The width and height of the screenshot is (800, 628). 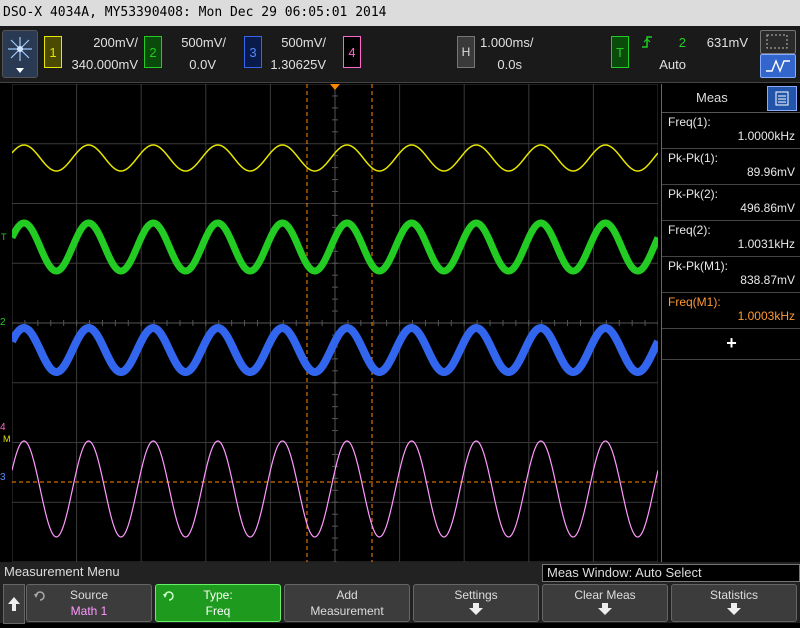 I want to click on trigger-button: T, so click(x=620, y=52).